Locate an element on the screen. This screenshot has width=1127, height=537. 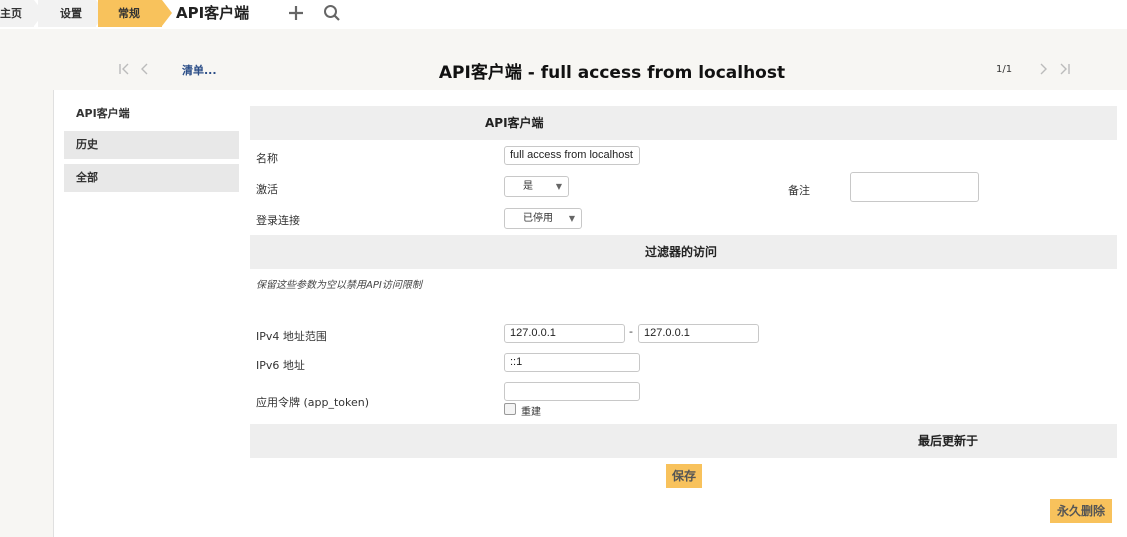
log-select: 已停用 ▼ is located at coordinates (543, 218).